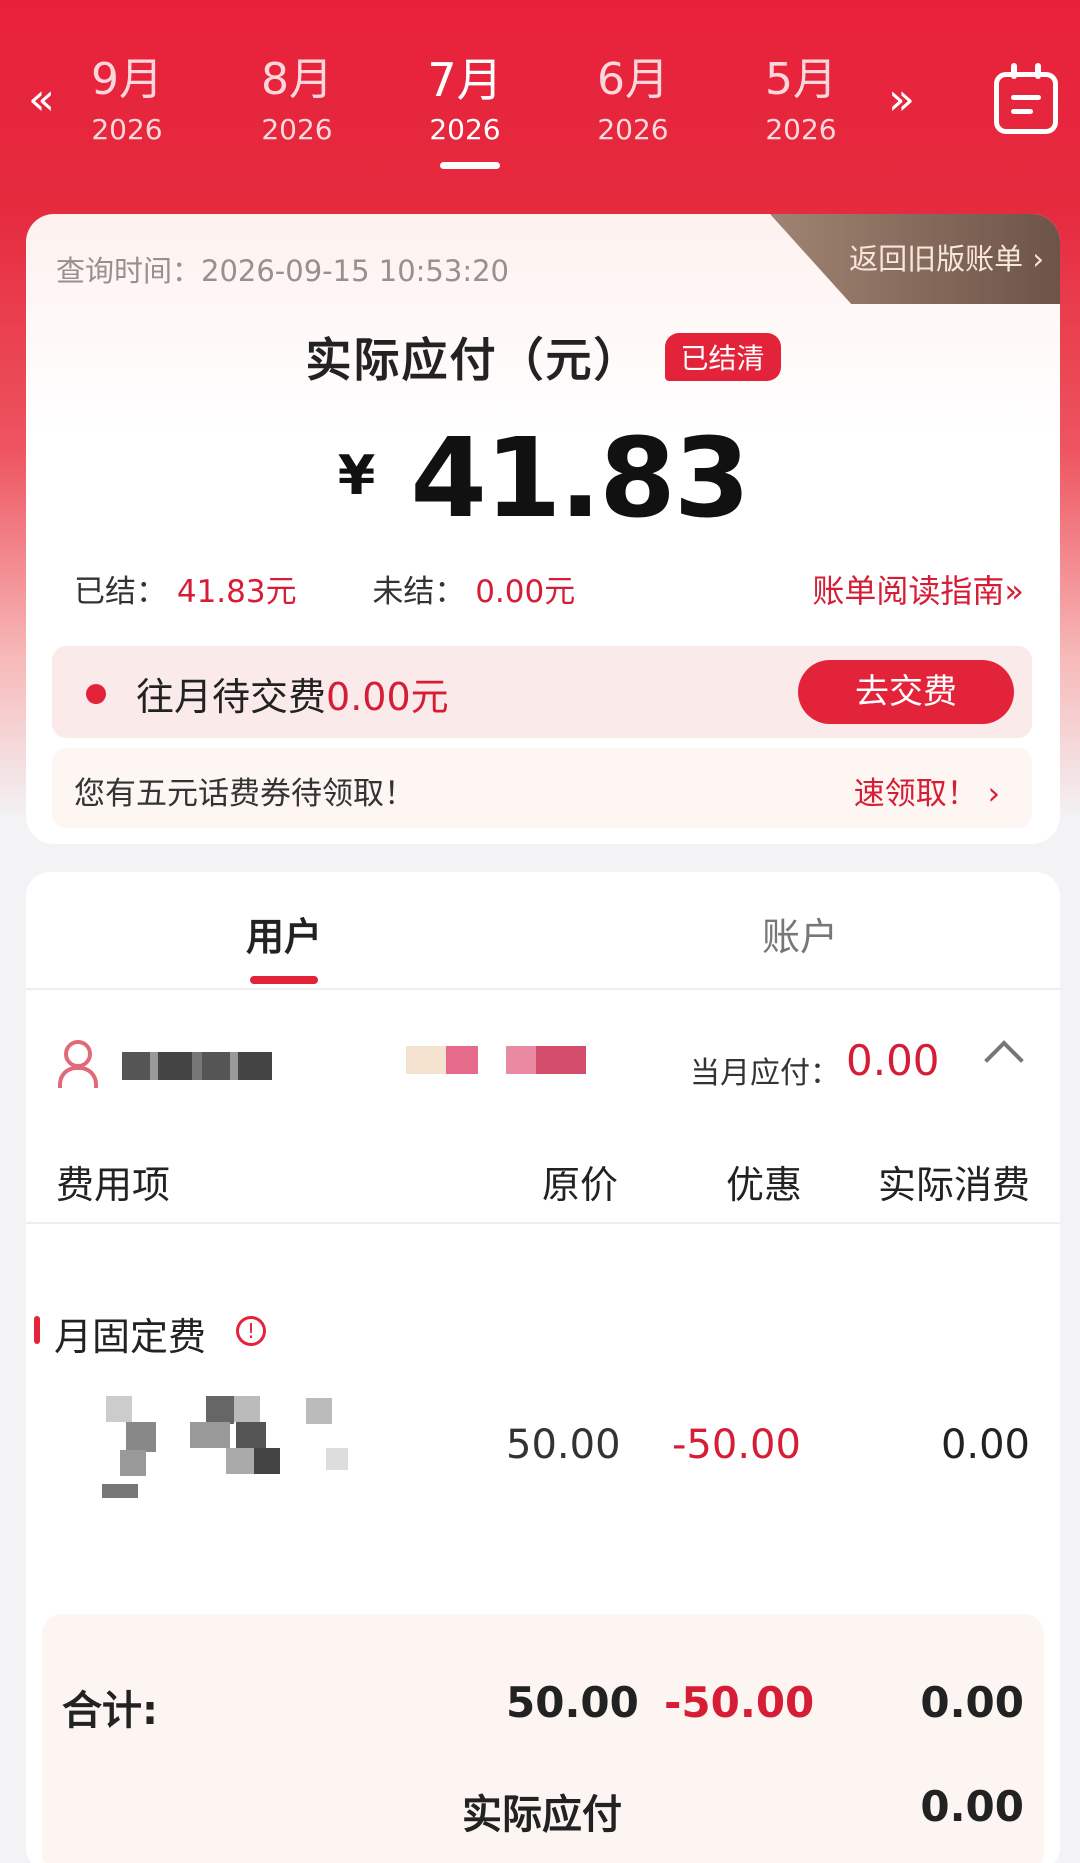 The height and width of the screenshot is (1863, 1080). What do you see at coordinates (580, 1185) in the screenshot?
I see `header-original: 原价` at bounding box center [580, 1185].